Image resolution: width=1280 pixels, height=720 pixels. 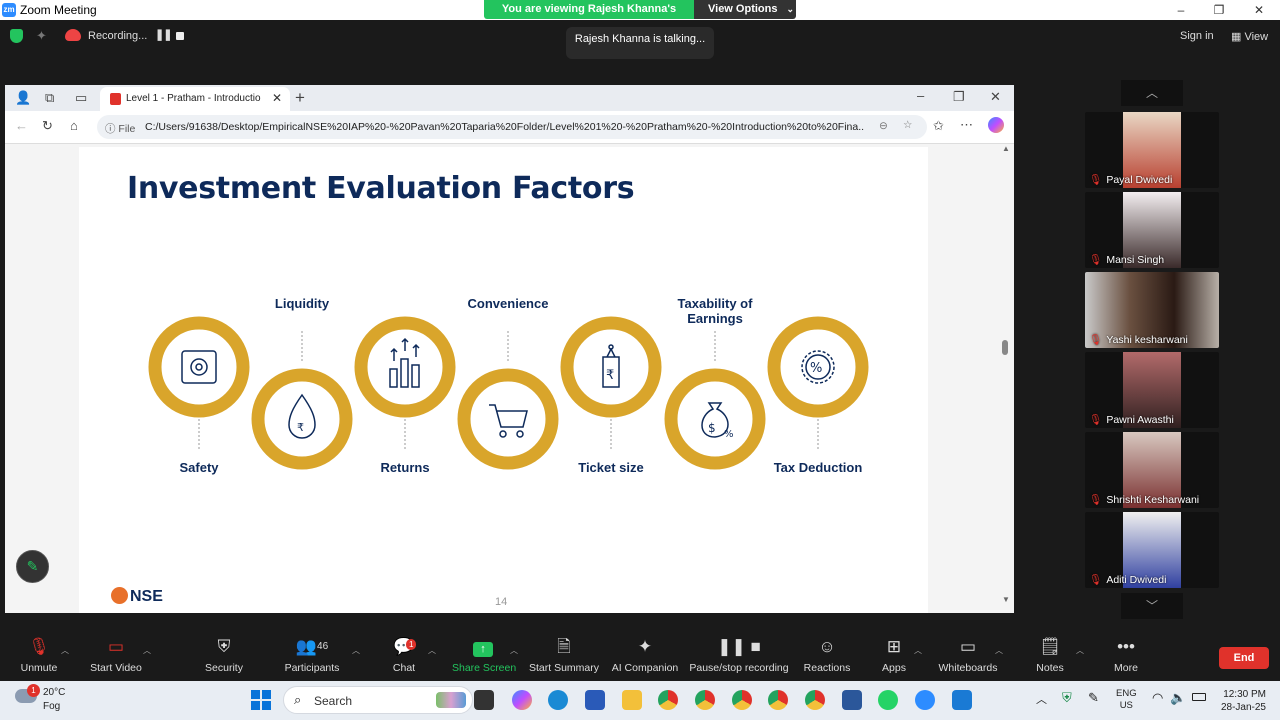 I want to click on copilot-icon, so click(x=996, y=125).